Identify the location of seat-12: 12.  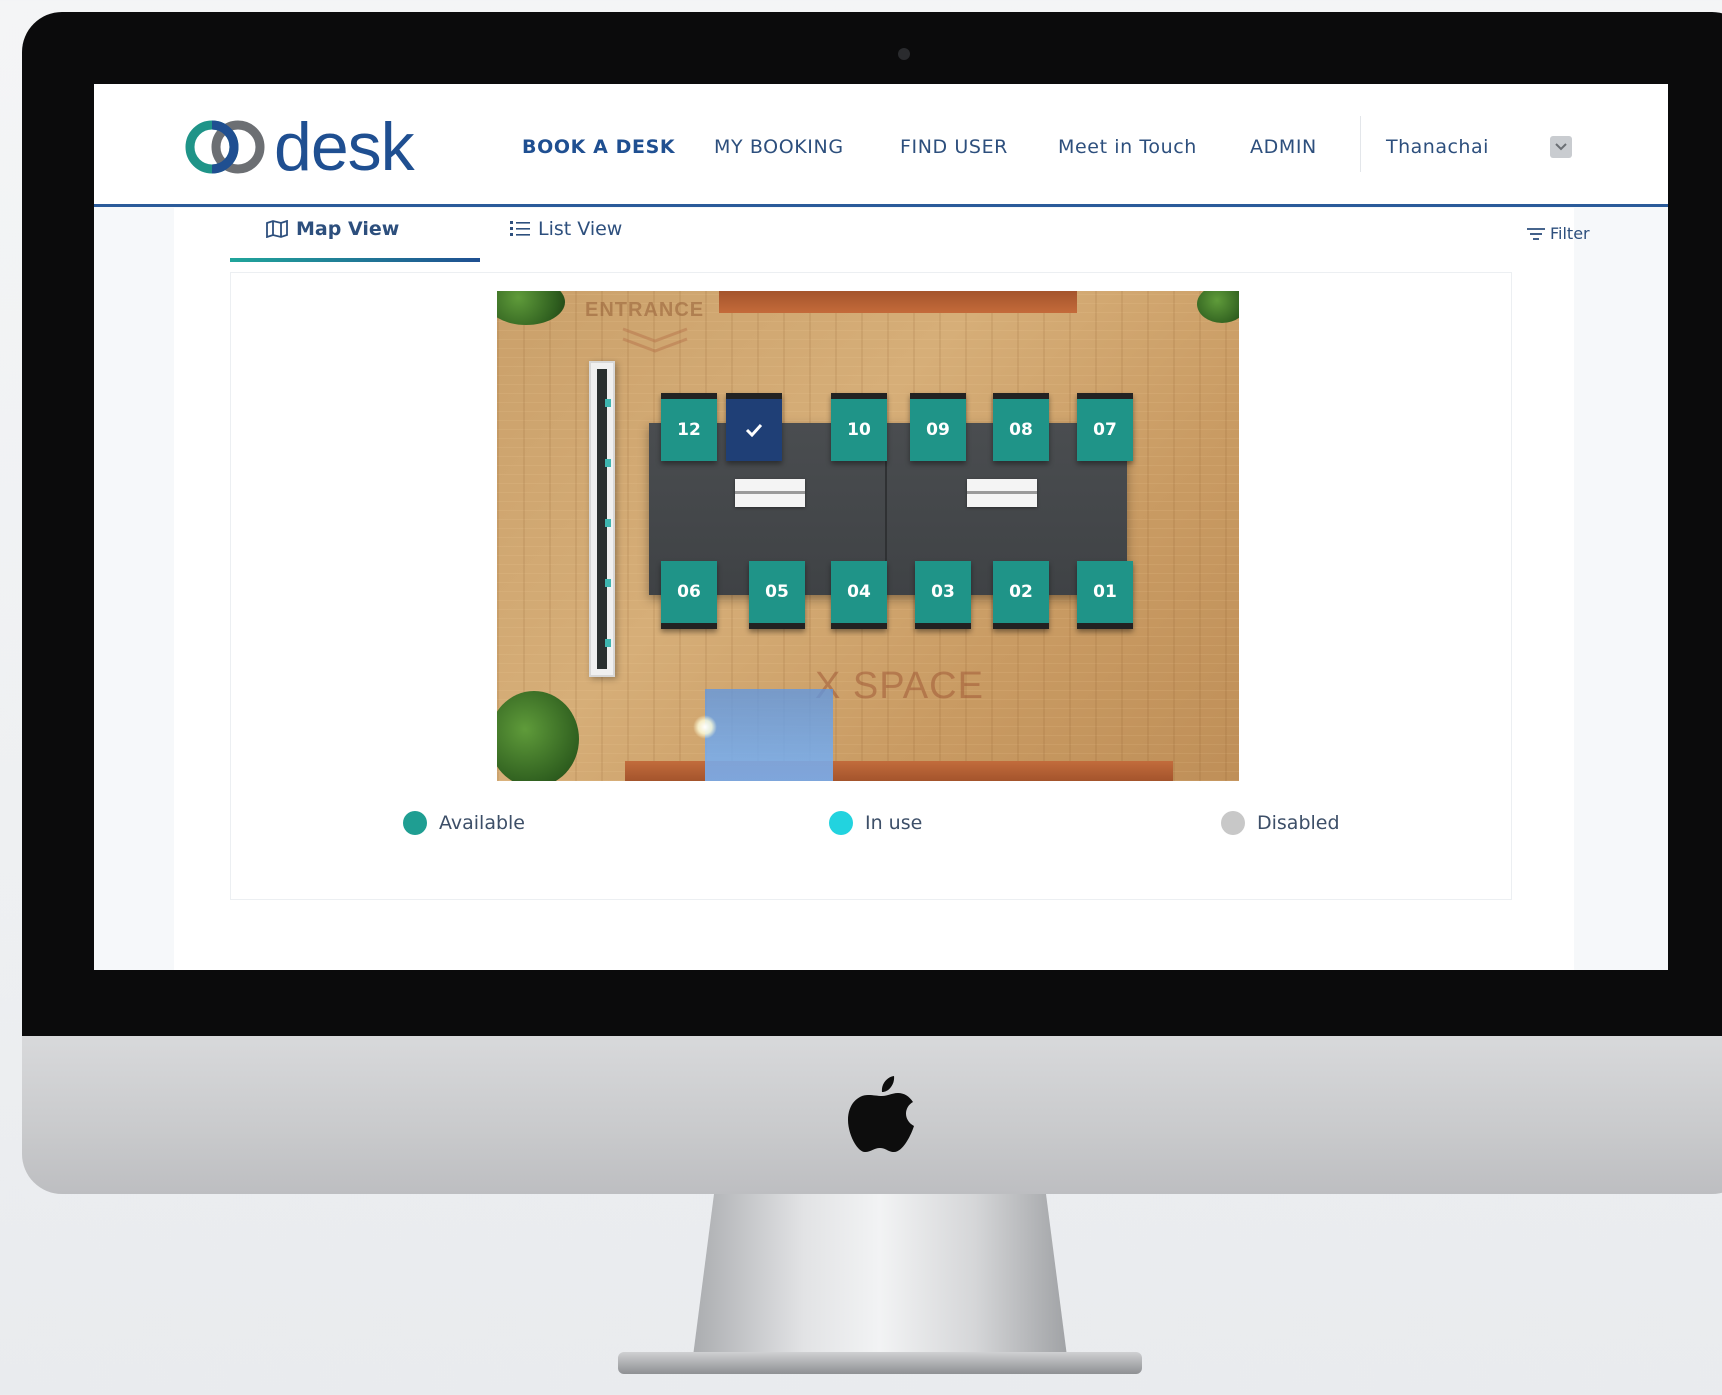
(689, 427).